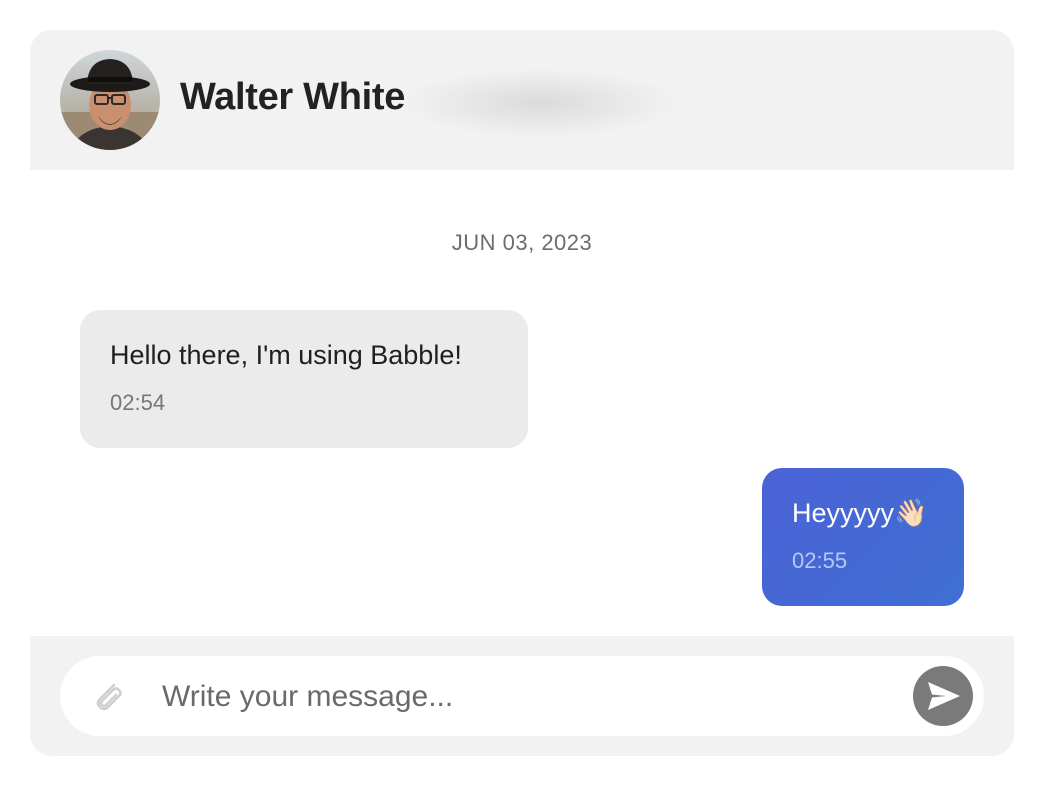 The image size is (1044, 786). What do you see at coordinates (540, 103) in the screenshot?
I see `header-blurred-detail` at bounding box center [540, 103].